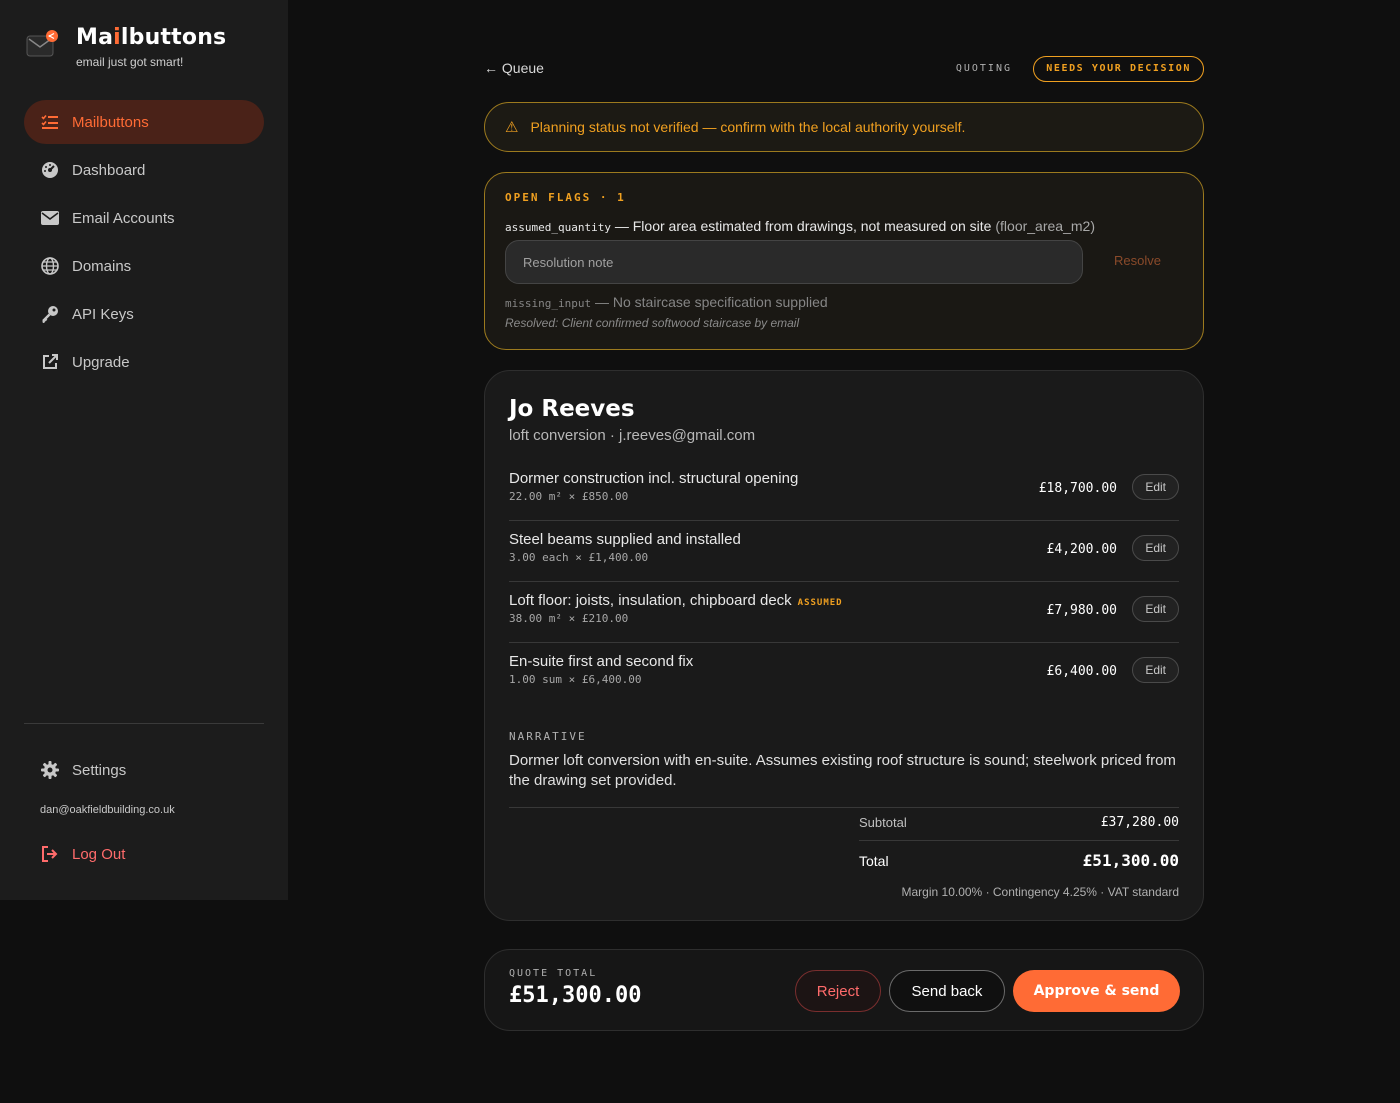 Image resolution: width=1400 pixels, height=1103 pixels. What do you see at coordinates (625, 539) in the screenshot?
I see `line-item-description: Steel beams supplied and installed` at bounding box center [625, 539].